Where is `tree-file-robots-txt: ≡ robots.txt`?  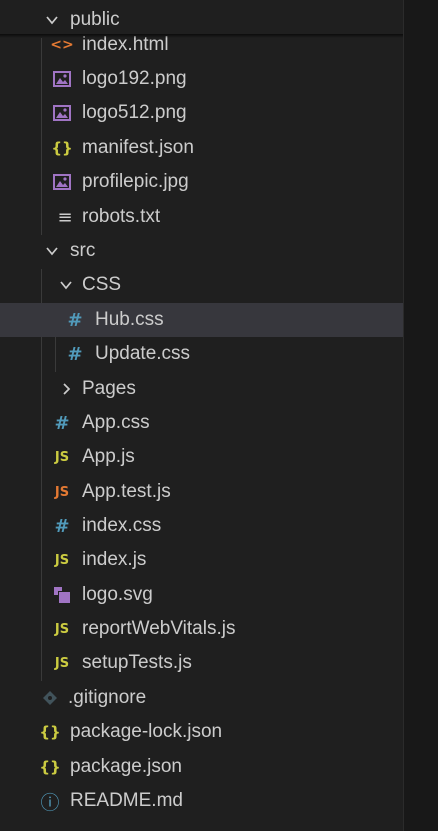 tree-file-robots-txt: ≡ robots.txt is located at coordinates (201, 217).